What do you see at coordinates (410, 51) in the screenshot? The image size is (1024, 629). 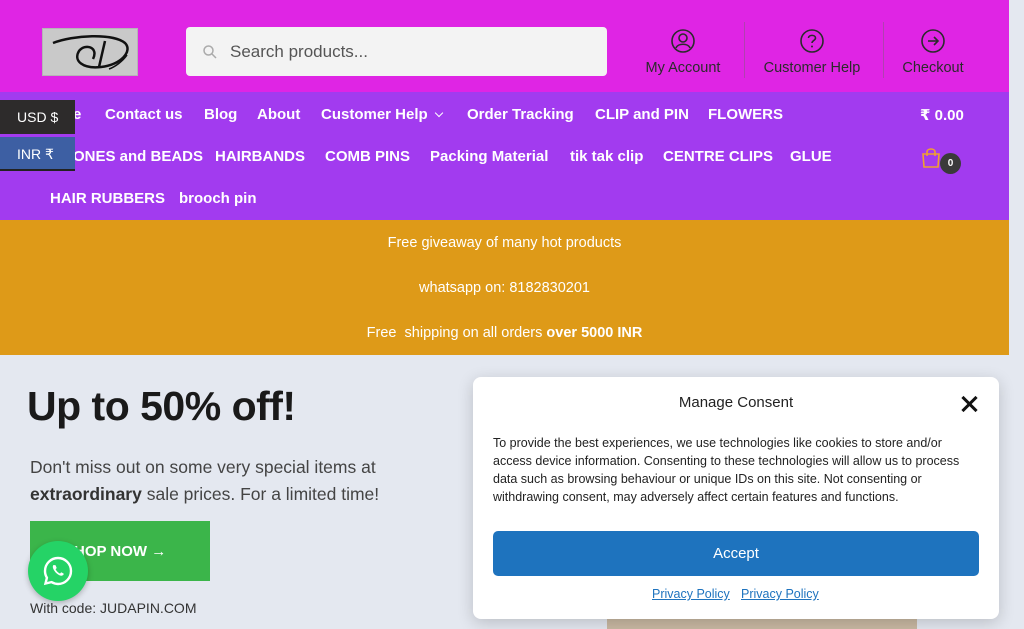 I see `search-input` at bounding box center [410, 51].